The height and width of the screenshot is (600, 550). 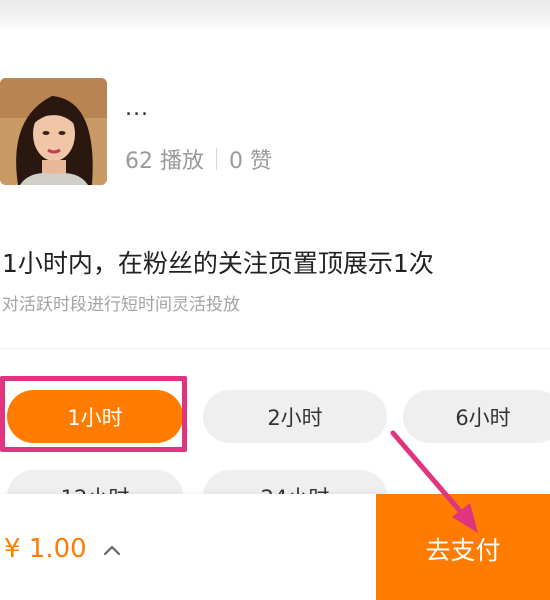 I want to click on portrait-image, so click(x=53, y=131).